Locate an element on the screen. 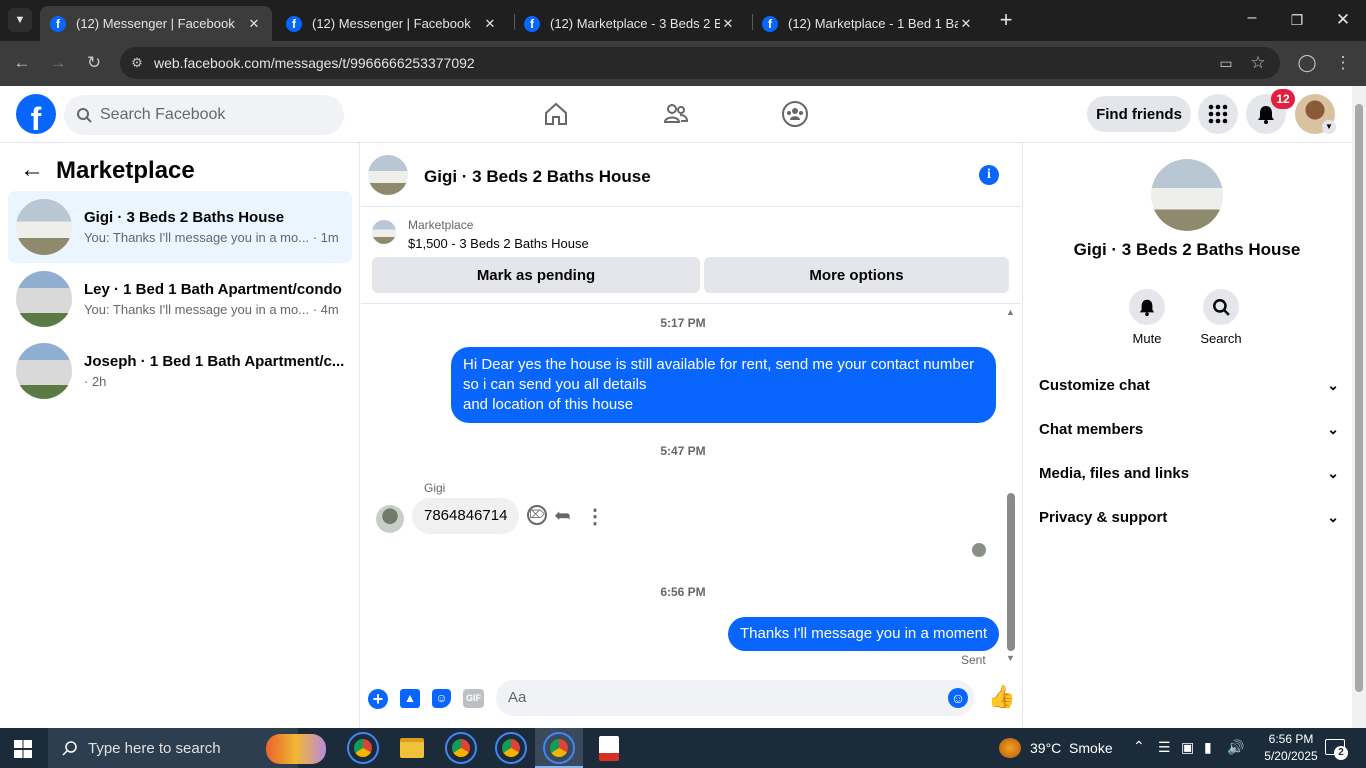 The image size is (1366, 768). page-scrollbar is located at coordinates (1359, 407).